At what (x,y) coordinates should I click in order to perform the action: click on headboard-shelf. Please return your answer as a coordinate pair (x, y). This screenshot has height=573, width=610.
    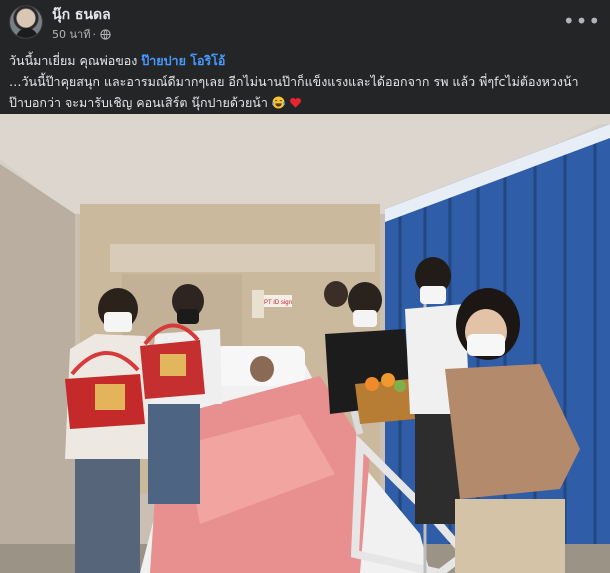
    Looking at the image, I should click on (242, 258).